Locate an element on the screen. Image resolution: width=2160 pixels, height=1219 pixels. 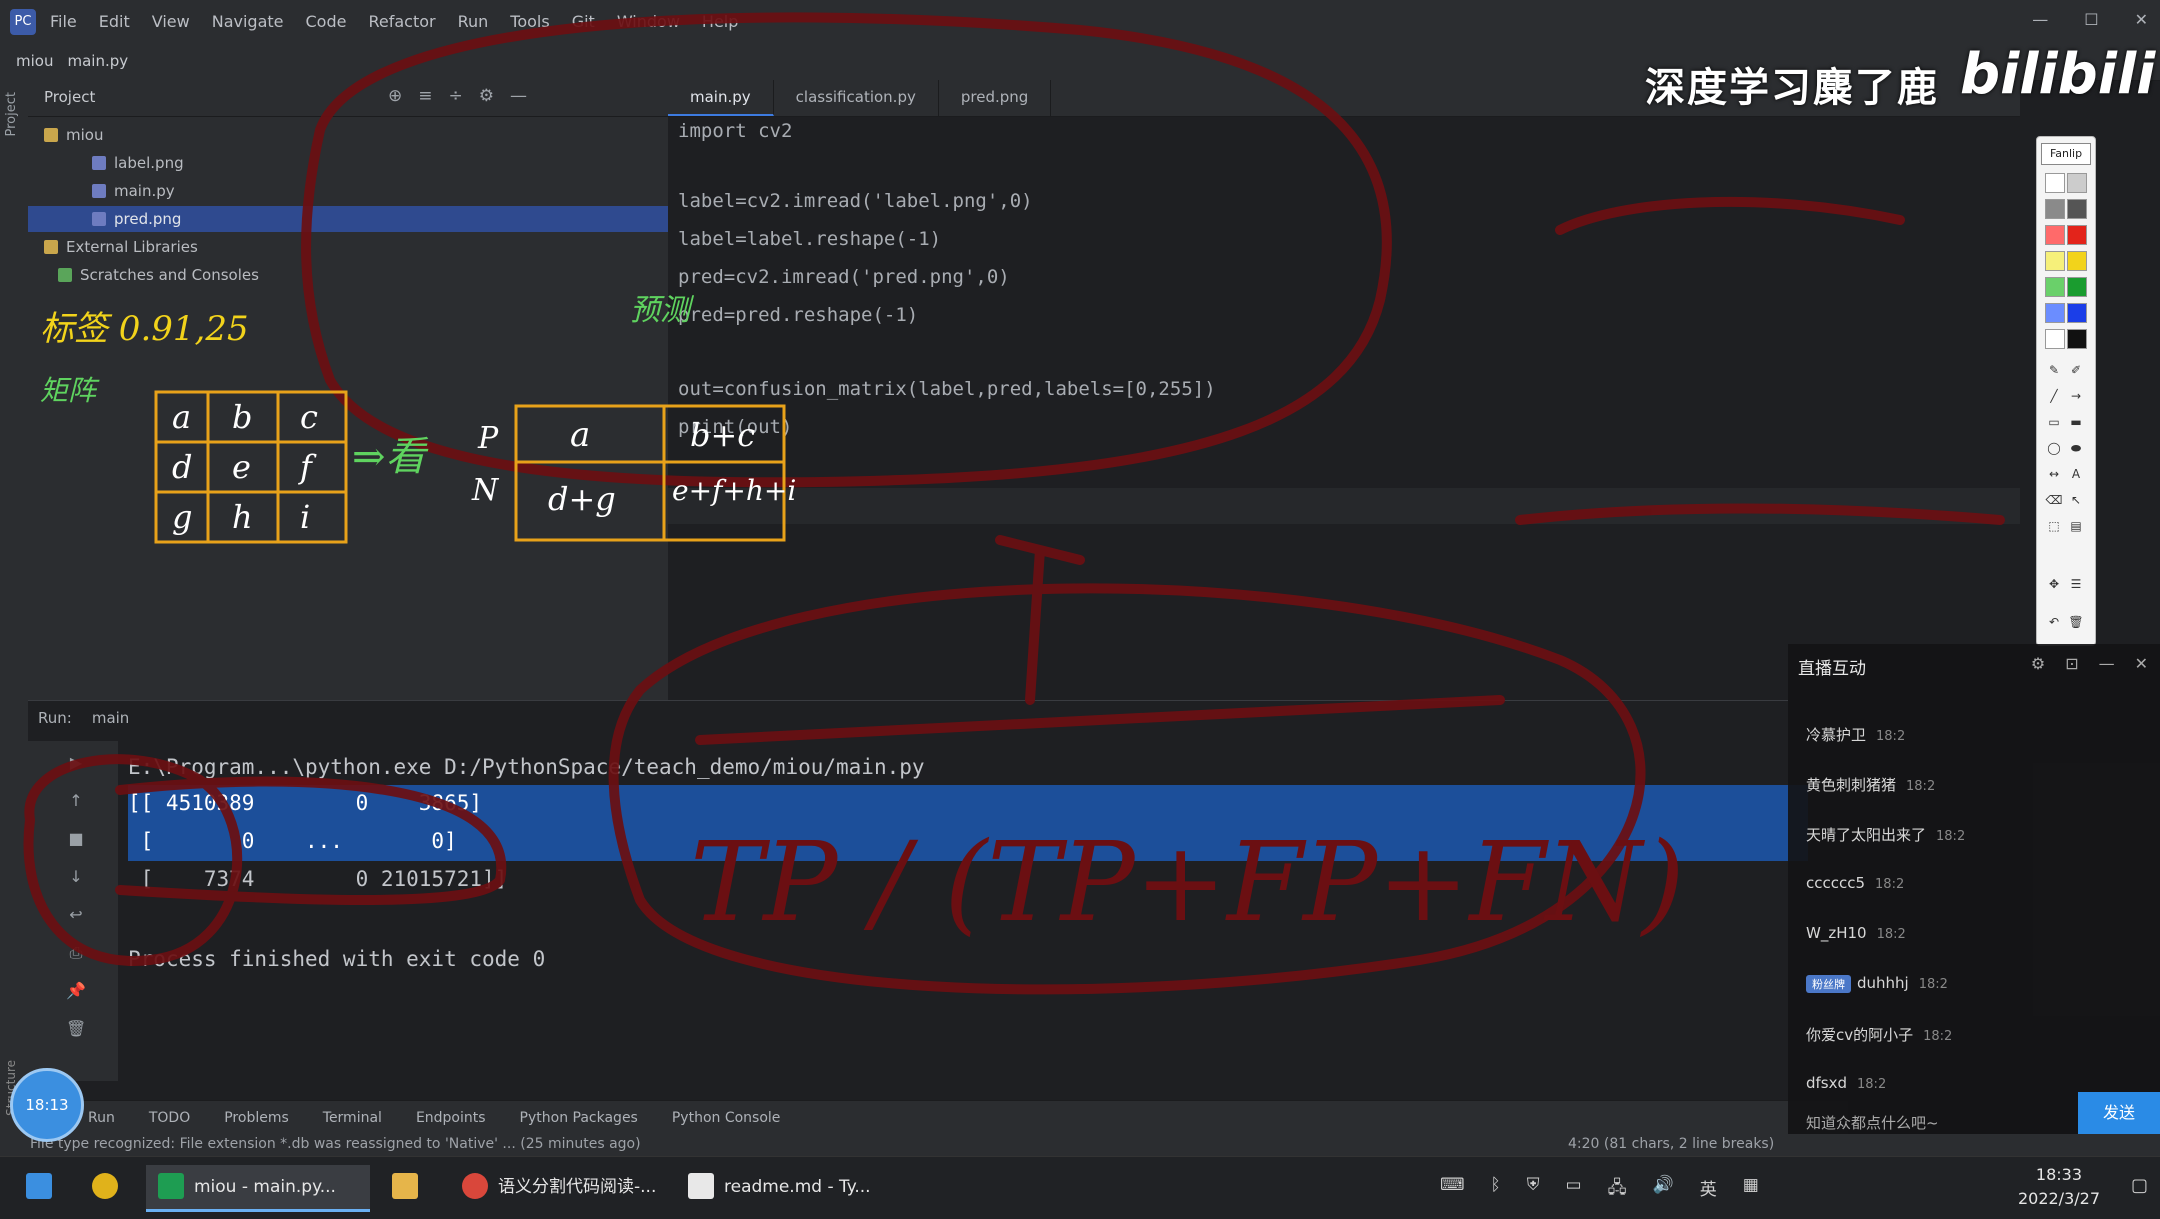
pin-icon: ⊡ is located at coordinates (2071, 663).